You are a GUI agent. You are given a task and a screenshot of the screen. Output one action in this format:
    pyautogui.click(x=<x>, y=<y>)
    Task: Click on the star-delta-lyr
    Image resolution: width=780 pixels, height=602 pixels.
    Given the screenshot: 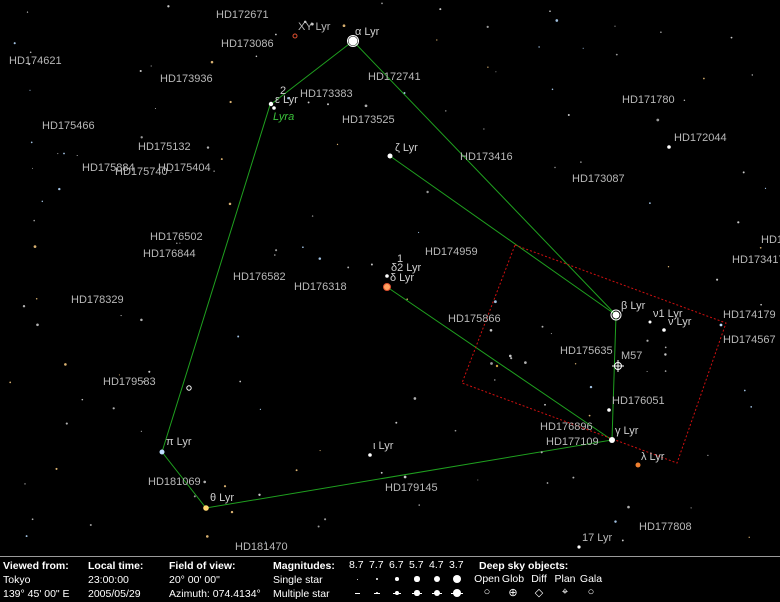 What is the action you would take?
    pyautogui.click(x=387, y=287)
    